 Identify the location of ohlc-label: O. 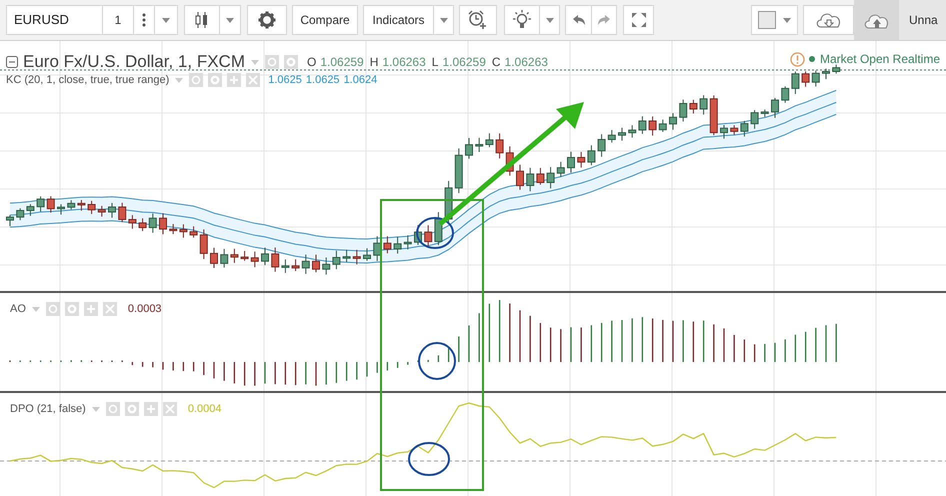
(311, 62).